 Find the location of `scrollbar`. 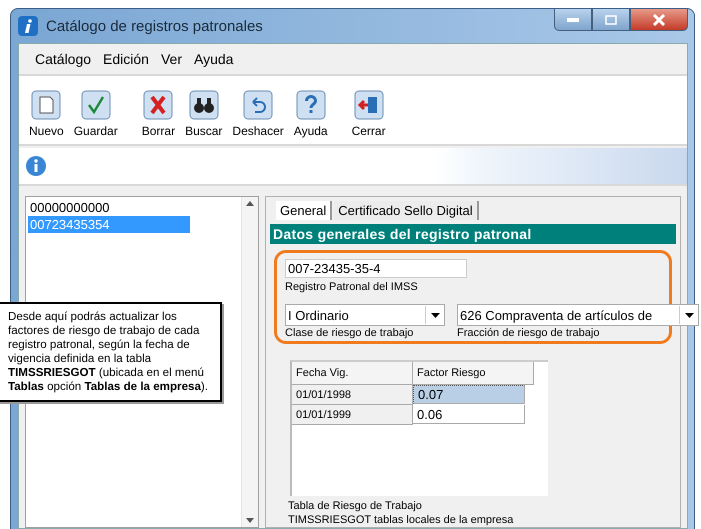

scrollbar is located at coordinates (249, 362).